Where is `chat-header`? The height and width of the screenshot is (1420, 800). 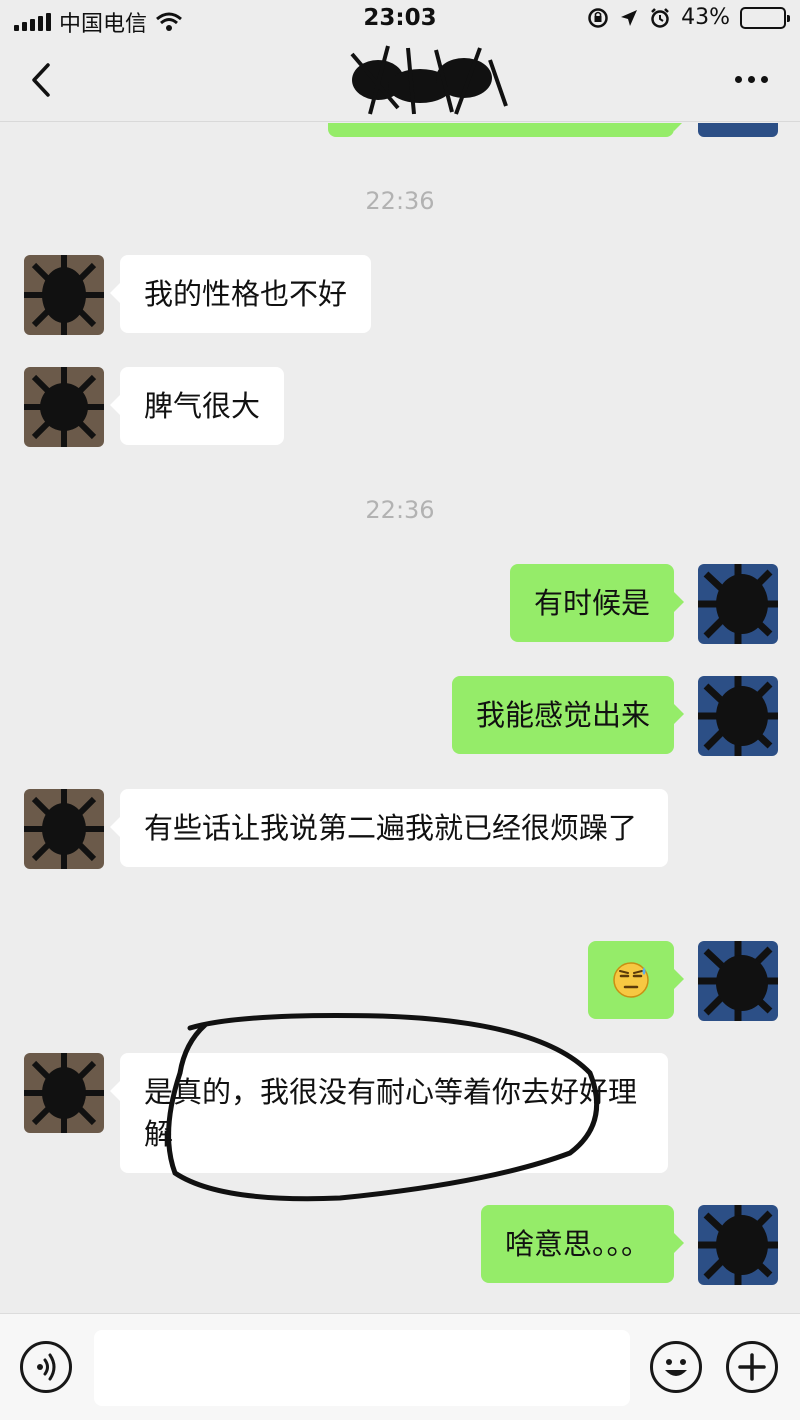 chat-header is located at coordinates (400, 81).